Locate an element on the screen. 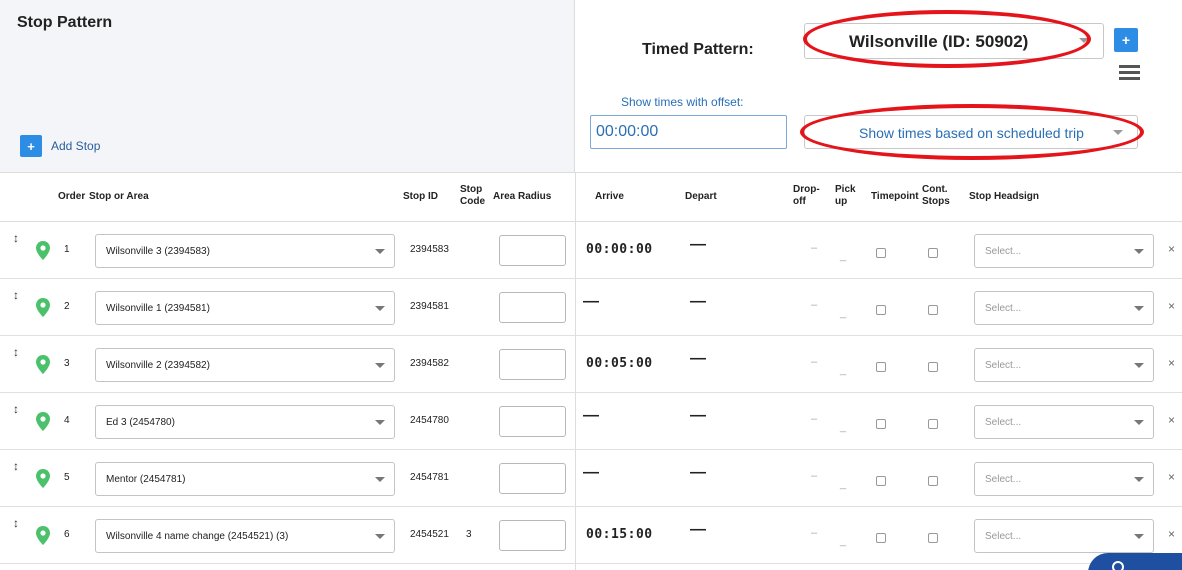  offset-input is located at coordinates (688, 132).